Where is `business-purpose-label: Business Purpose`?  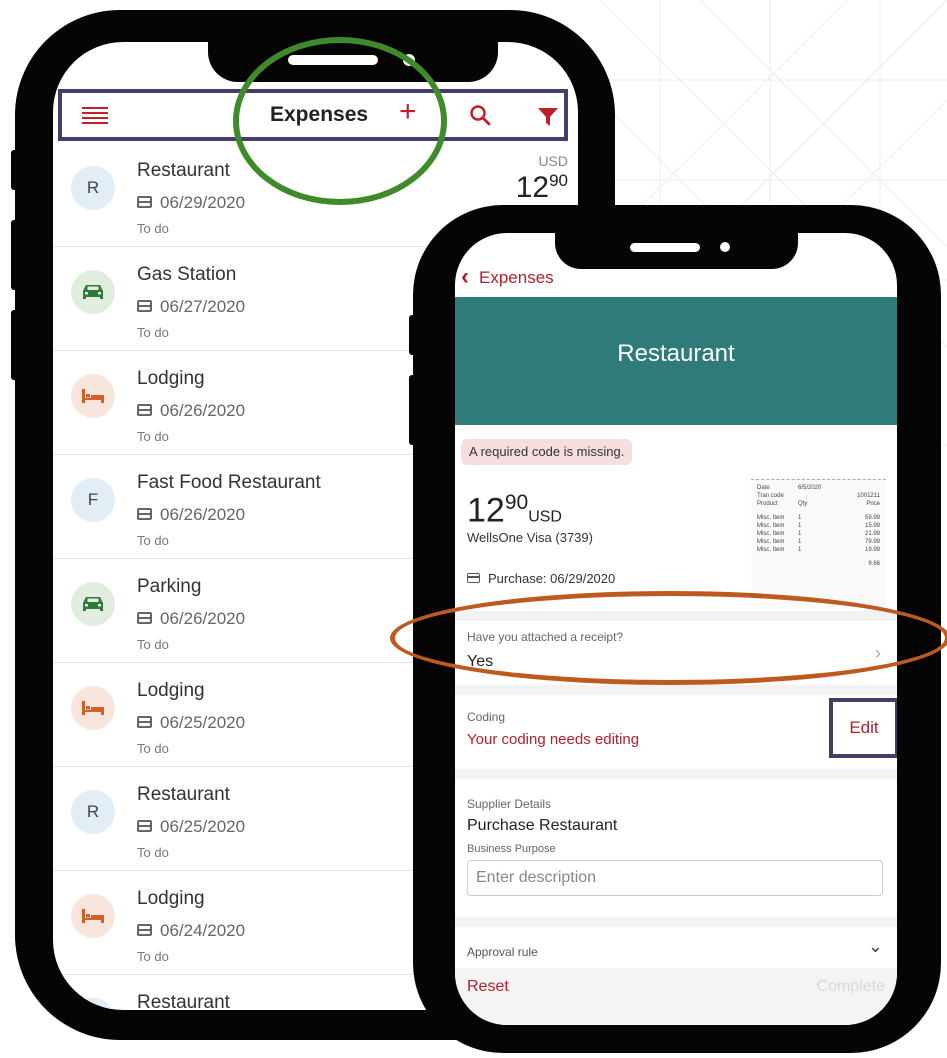 business-purpose-label: Business Purpose is located at coordinates (511, 849).